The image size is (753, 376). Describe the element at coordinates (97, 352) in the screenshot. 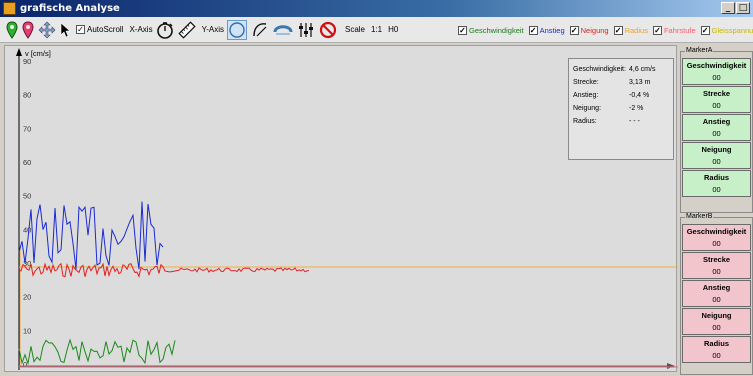

I see `series-geschwindigkeit-line` at that location.